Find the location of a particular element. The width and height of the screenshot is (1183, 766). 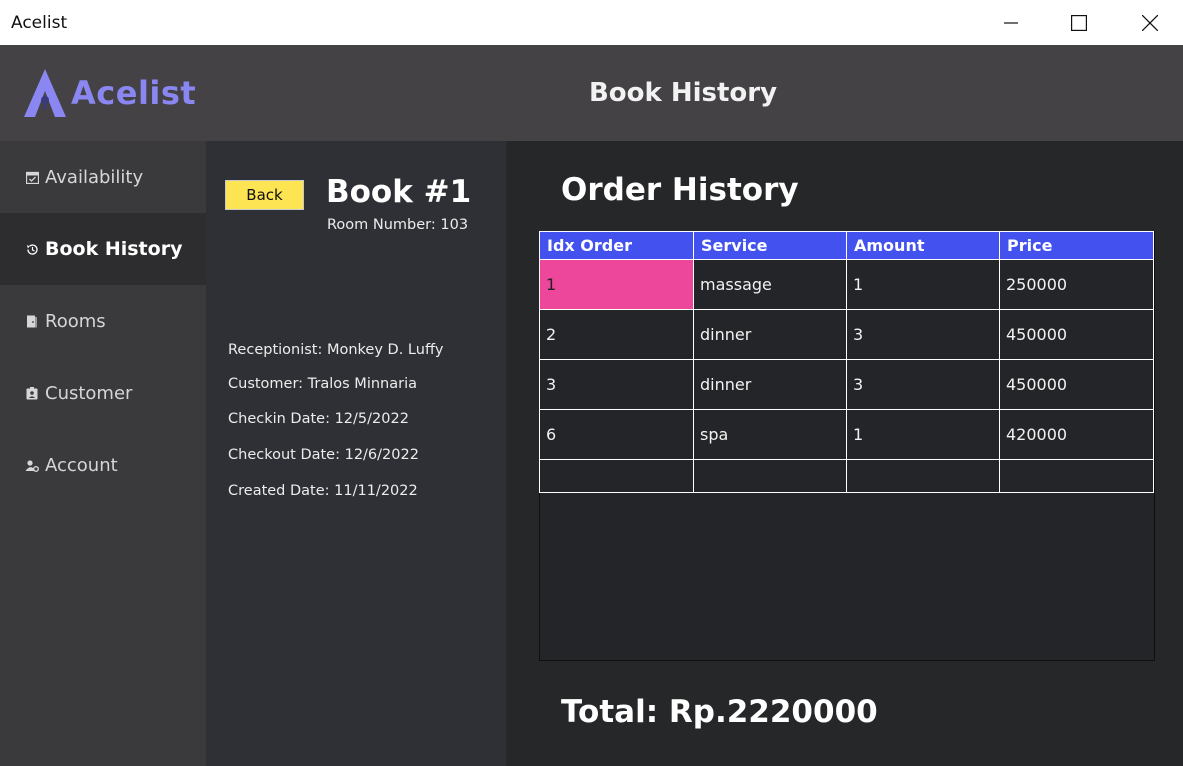

sidebar-item-rooms: Rooms is located at coordinates (103, 321).